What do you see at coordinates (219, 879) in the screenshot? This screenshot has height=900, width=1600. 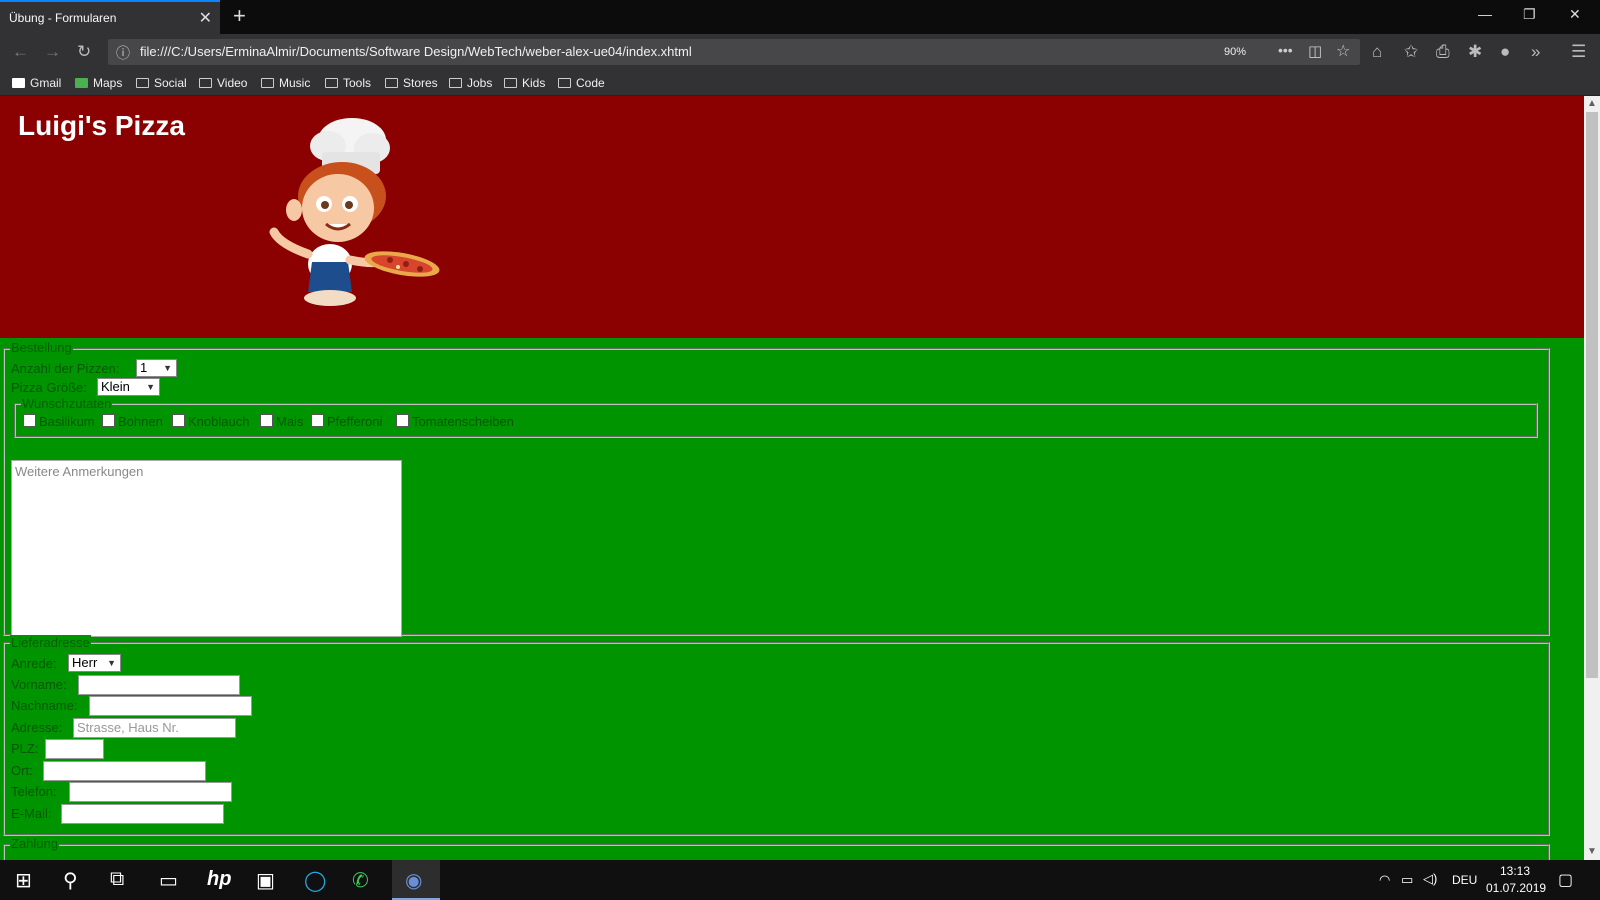 I see `hp-app-icon: hp` at bounding box center [219, 879].